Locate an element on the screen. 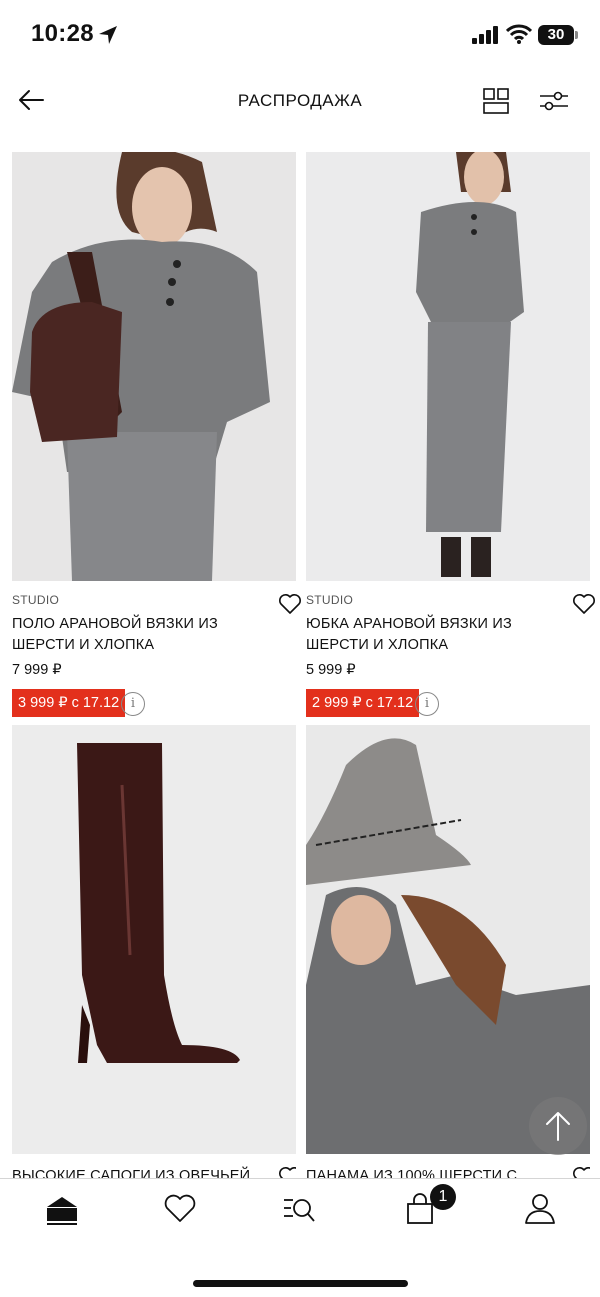 Image resolution: width=600 pixels, height=1297 pixels. bottom-nav: 1 is located at coordinates (300, 1237).